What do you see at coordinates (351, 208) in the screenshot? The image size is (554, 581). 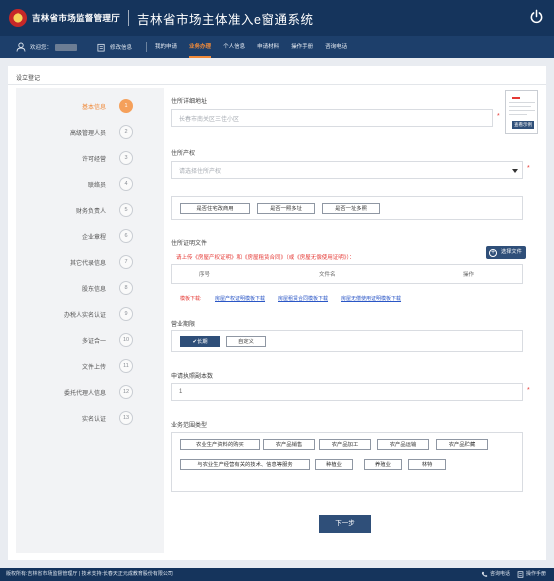 I see `multi-license-option: 是否一址多照` at bounding box center [351, 208].